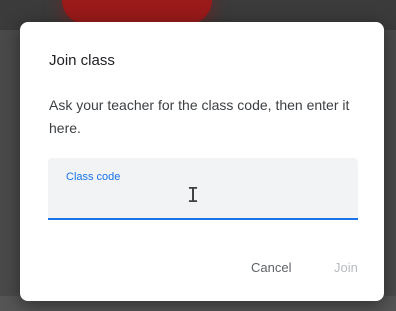 Image resolution: width=396 pixels, height=311 pixels. What do you see at coordinates (93, 177) in the screenshot?
I see `class-code-label: Class code` at bounding box center [93, 177].